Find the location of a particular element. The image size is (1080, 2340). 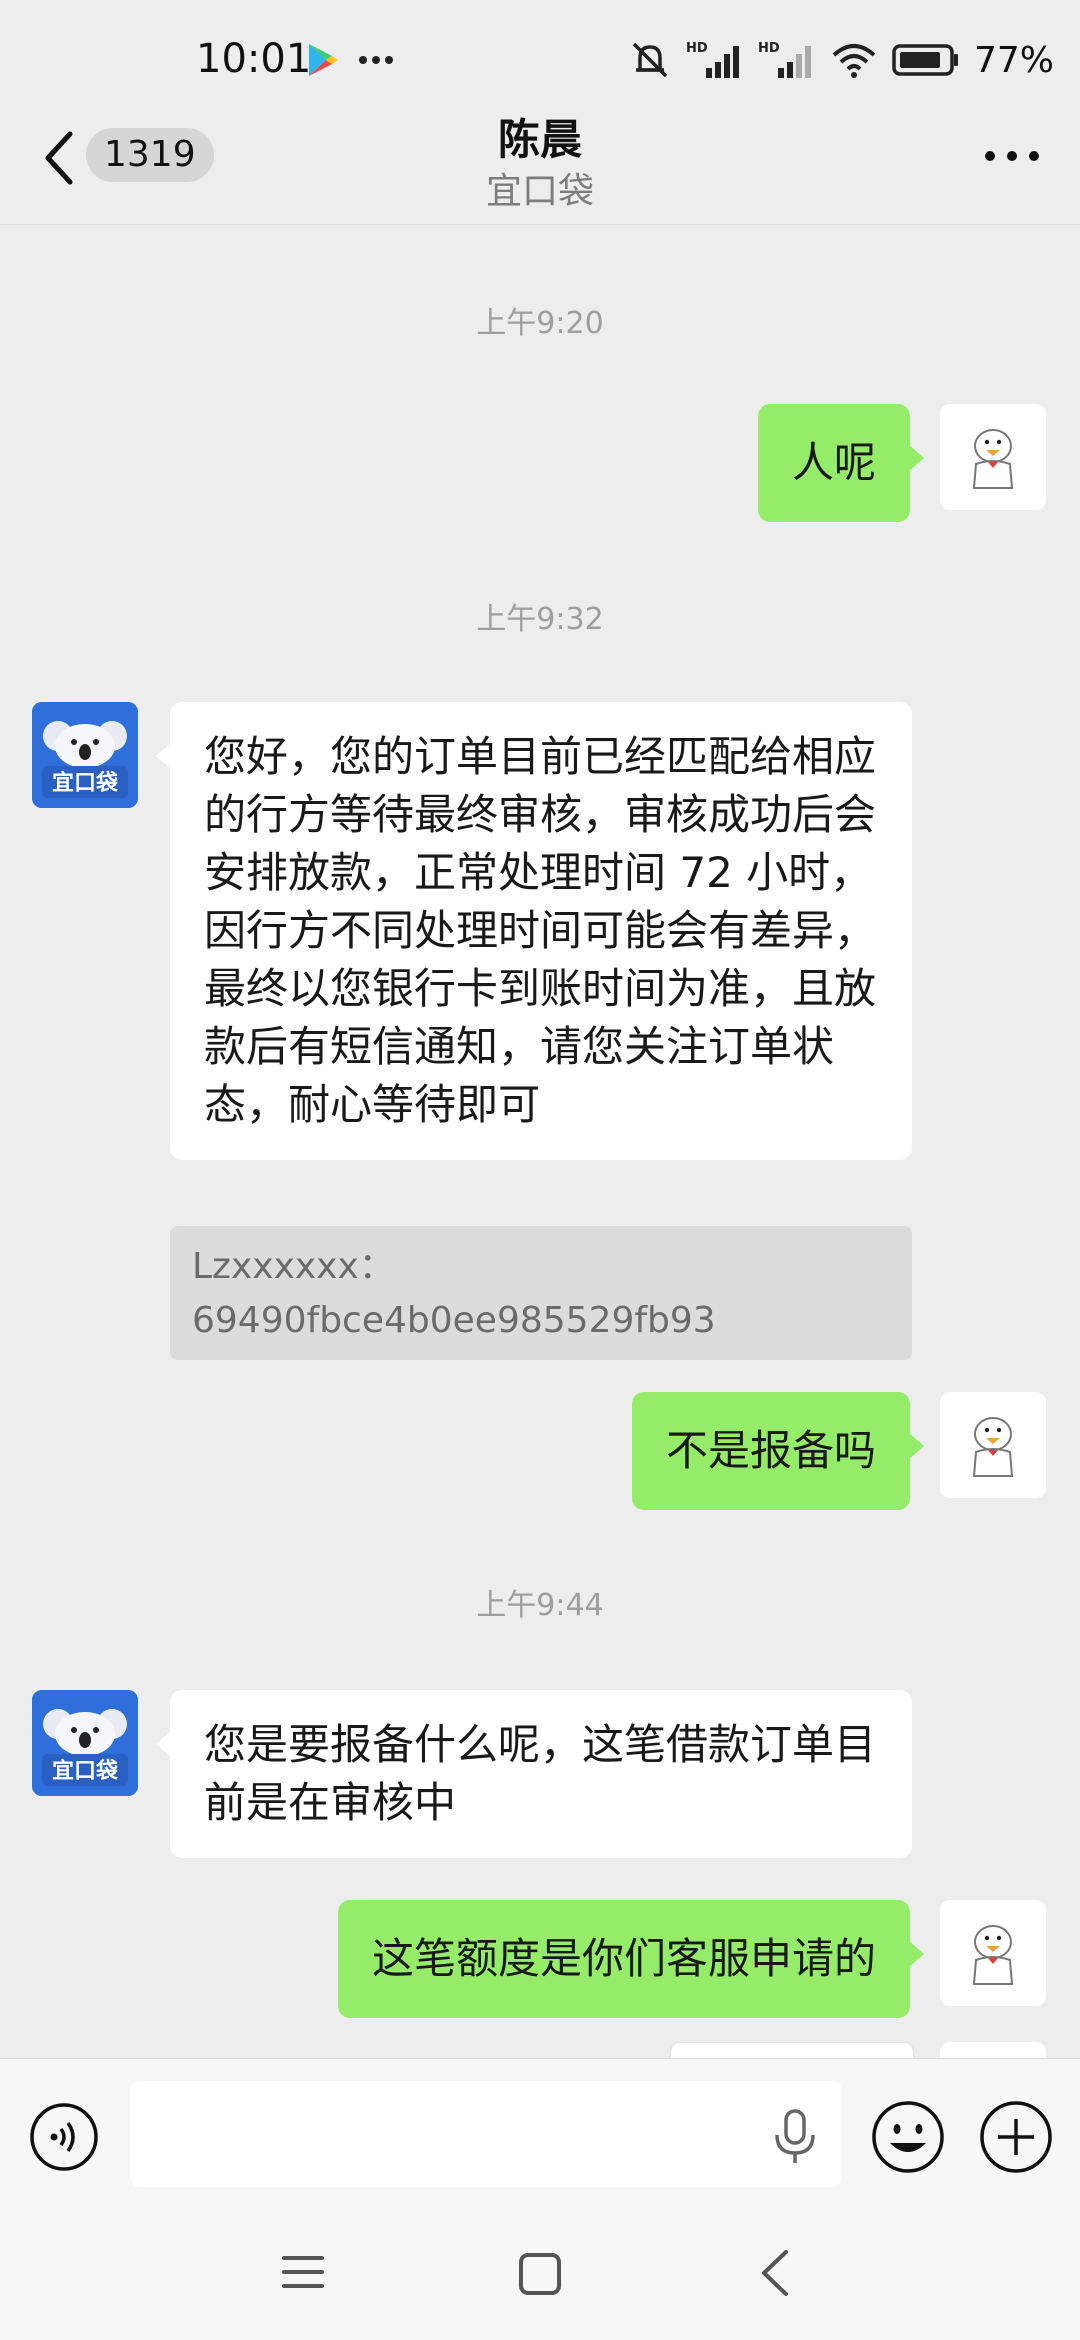

chat-subtitle: 宜口袋 is located at coordinates (539, 191).